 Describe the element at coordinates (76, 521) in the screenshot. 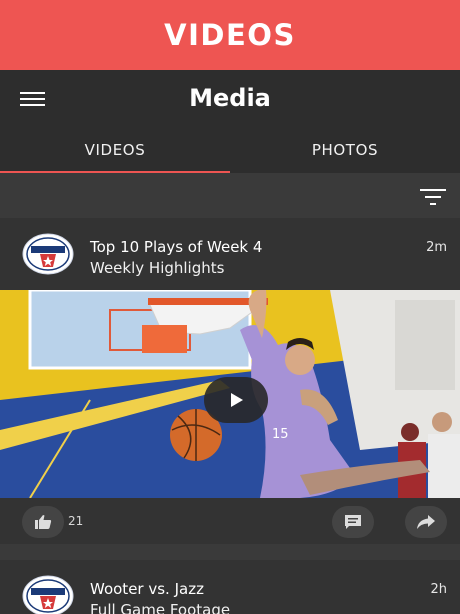

I see `like-count: 21` at that location.